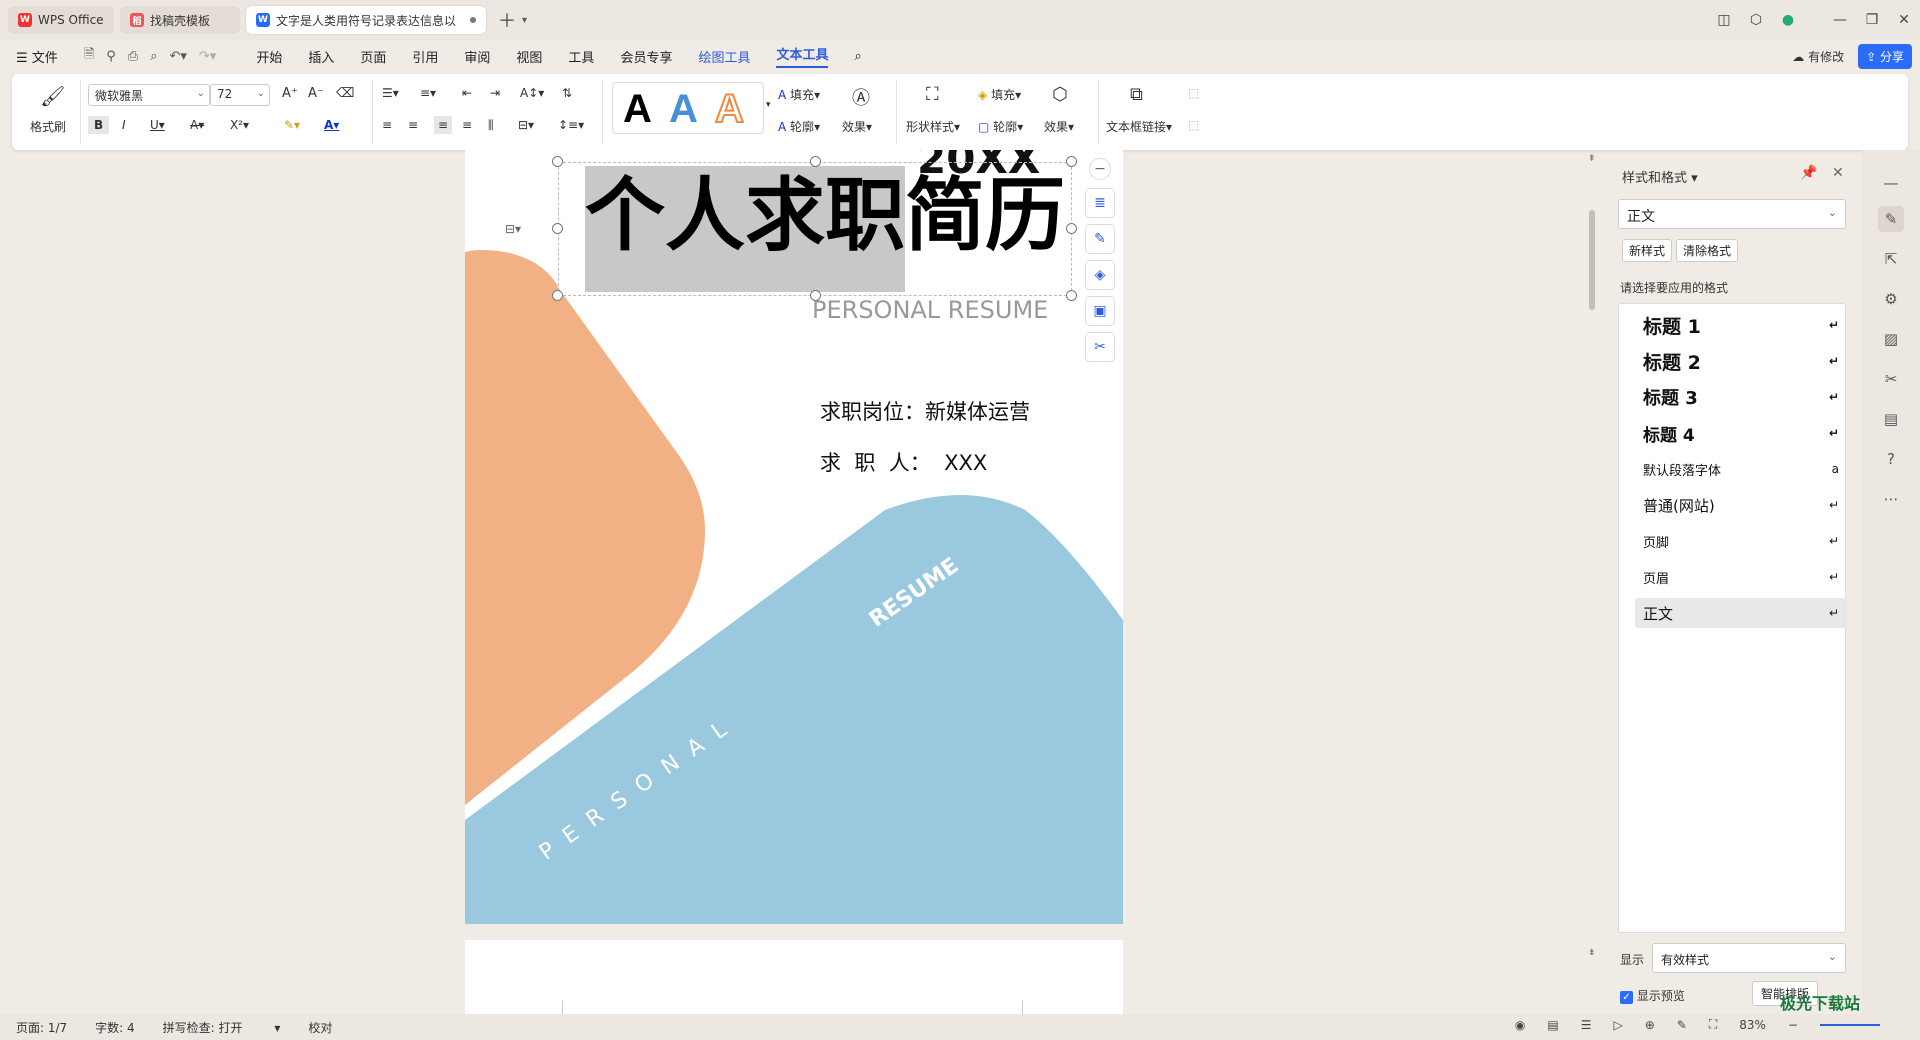  What do you see at coordinates (443, 125) in the screenshot?
I see `align-right-icon: ≡` at bounding box center [443, 125].